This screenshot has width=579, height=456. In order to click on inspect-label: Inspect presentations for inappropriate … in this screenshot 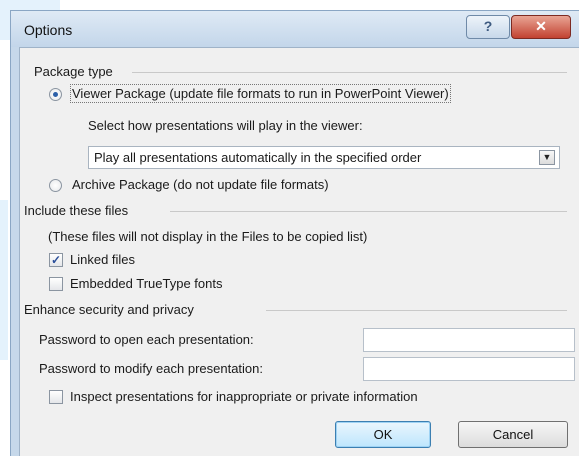, I will do `click(244, 396)`.